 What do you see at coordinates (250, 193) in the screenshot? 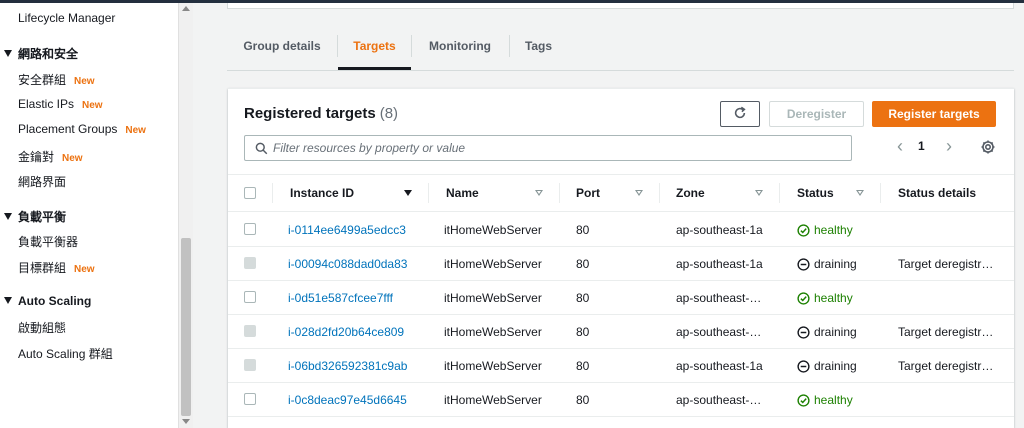
I see `select-all-checkbox` at bounding box center [250, 193].